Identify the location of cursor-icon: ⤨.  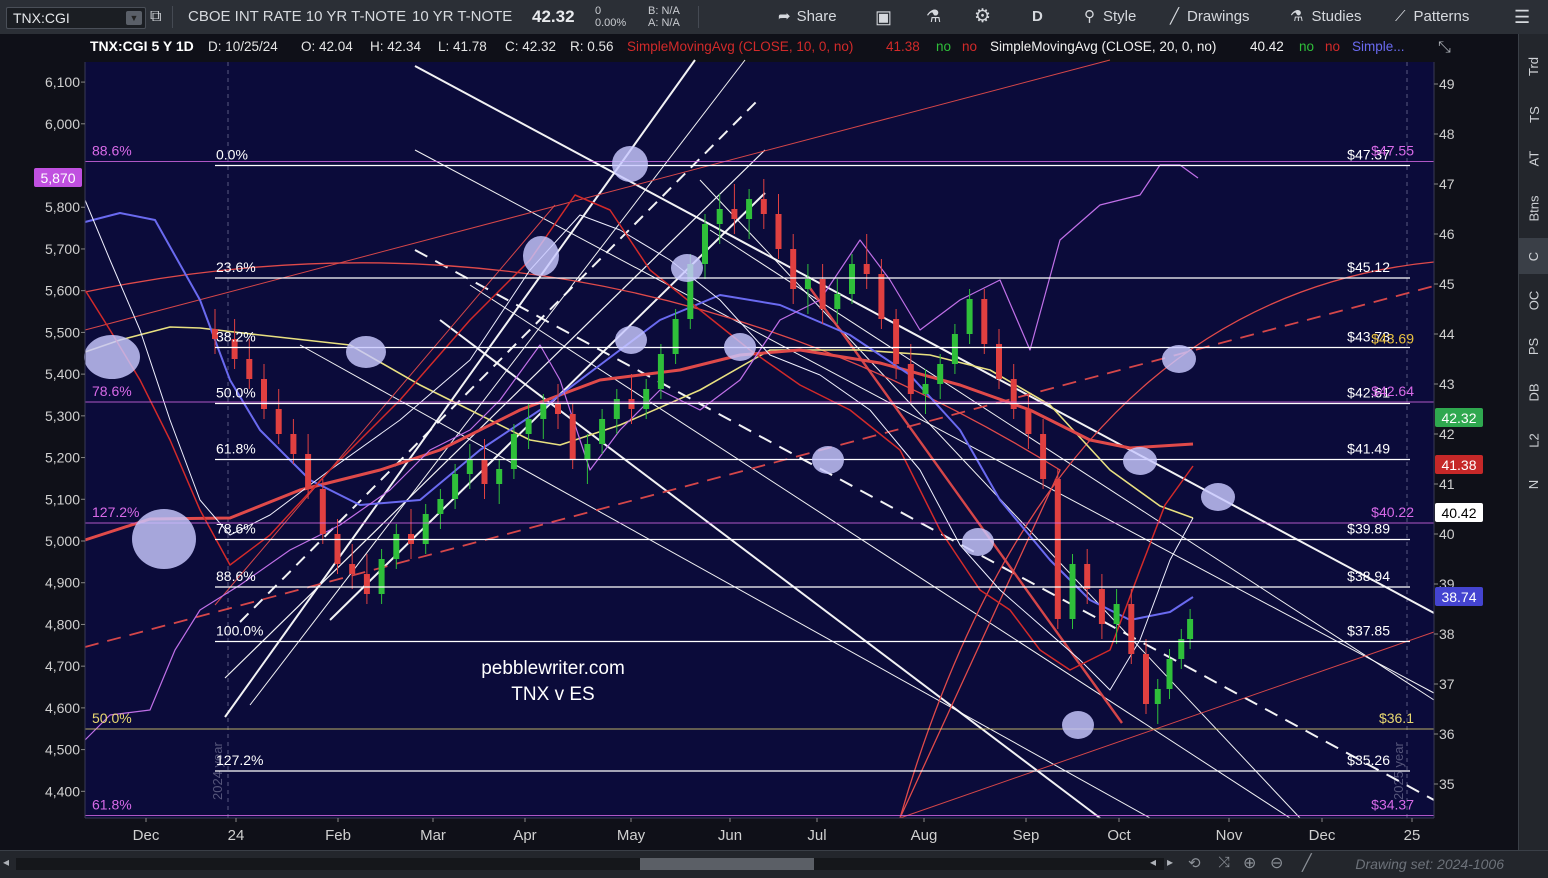
(1224, 862).